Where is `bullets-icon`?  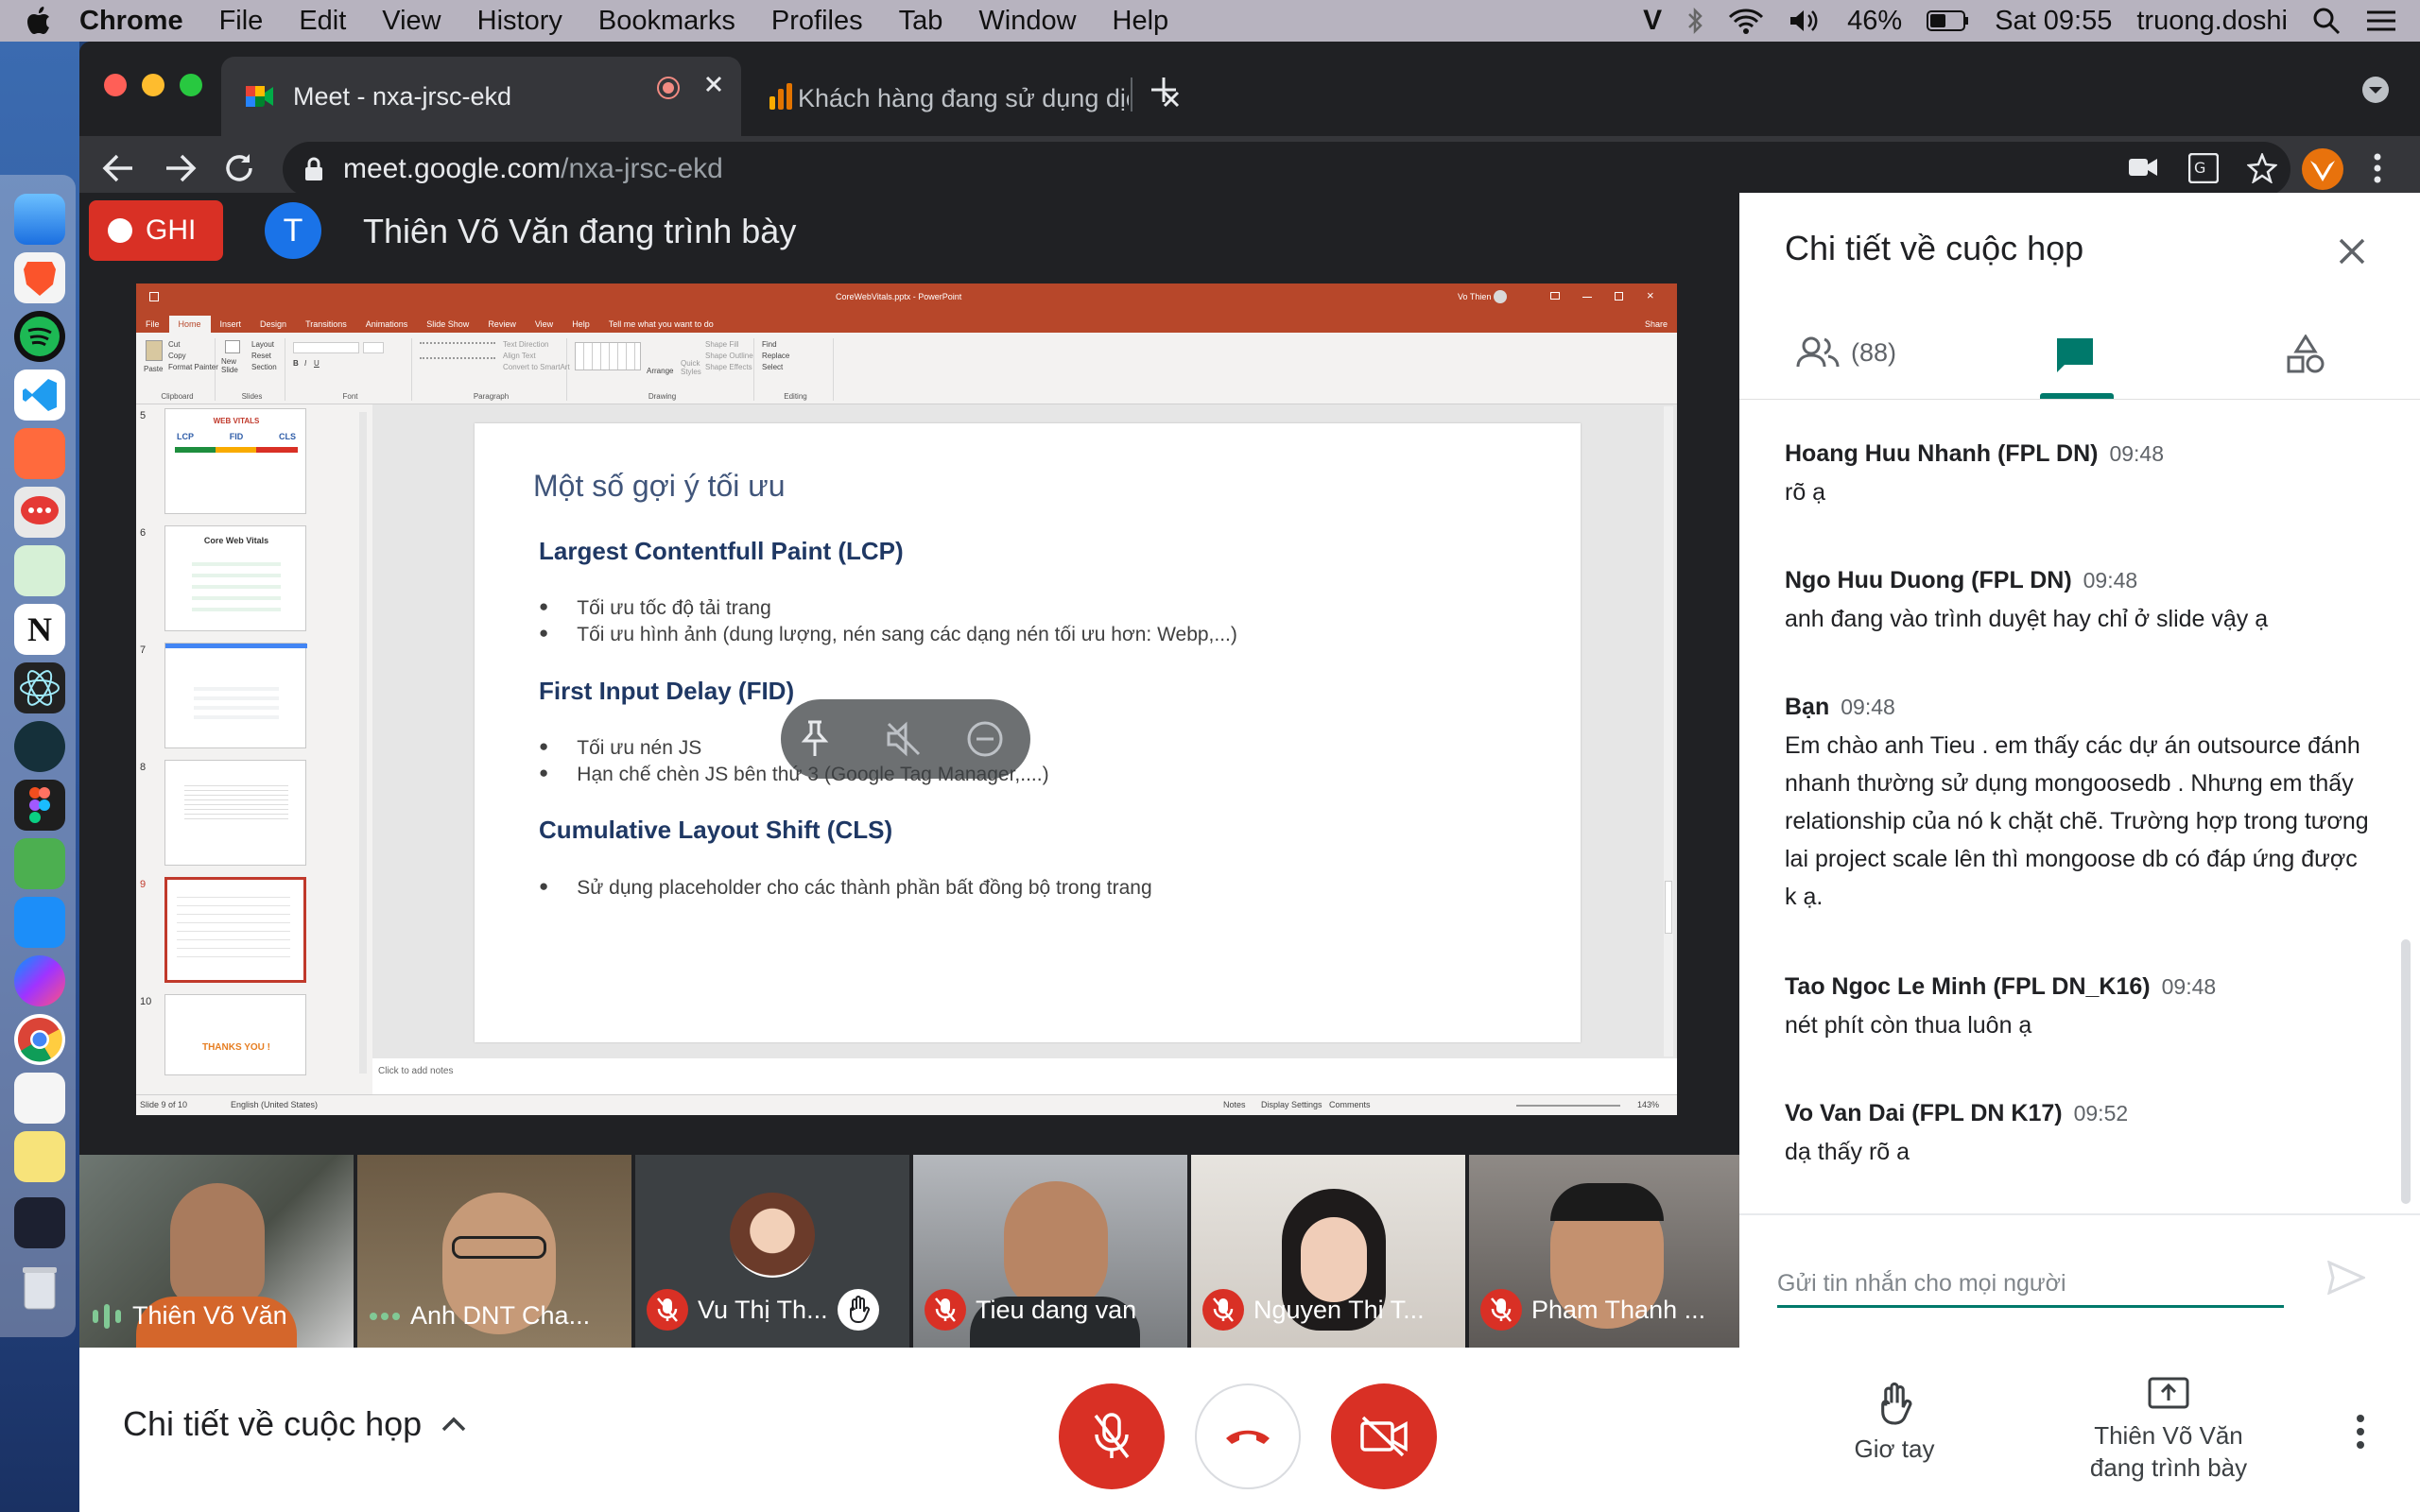
bullets-icon is located at coordinates (457, 347).